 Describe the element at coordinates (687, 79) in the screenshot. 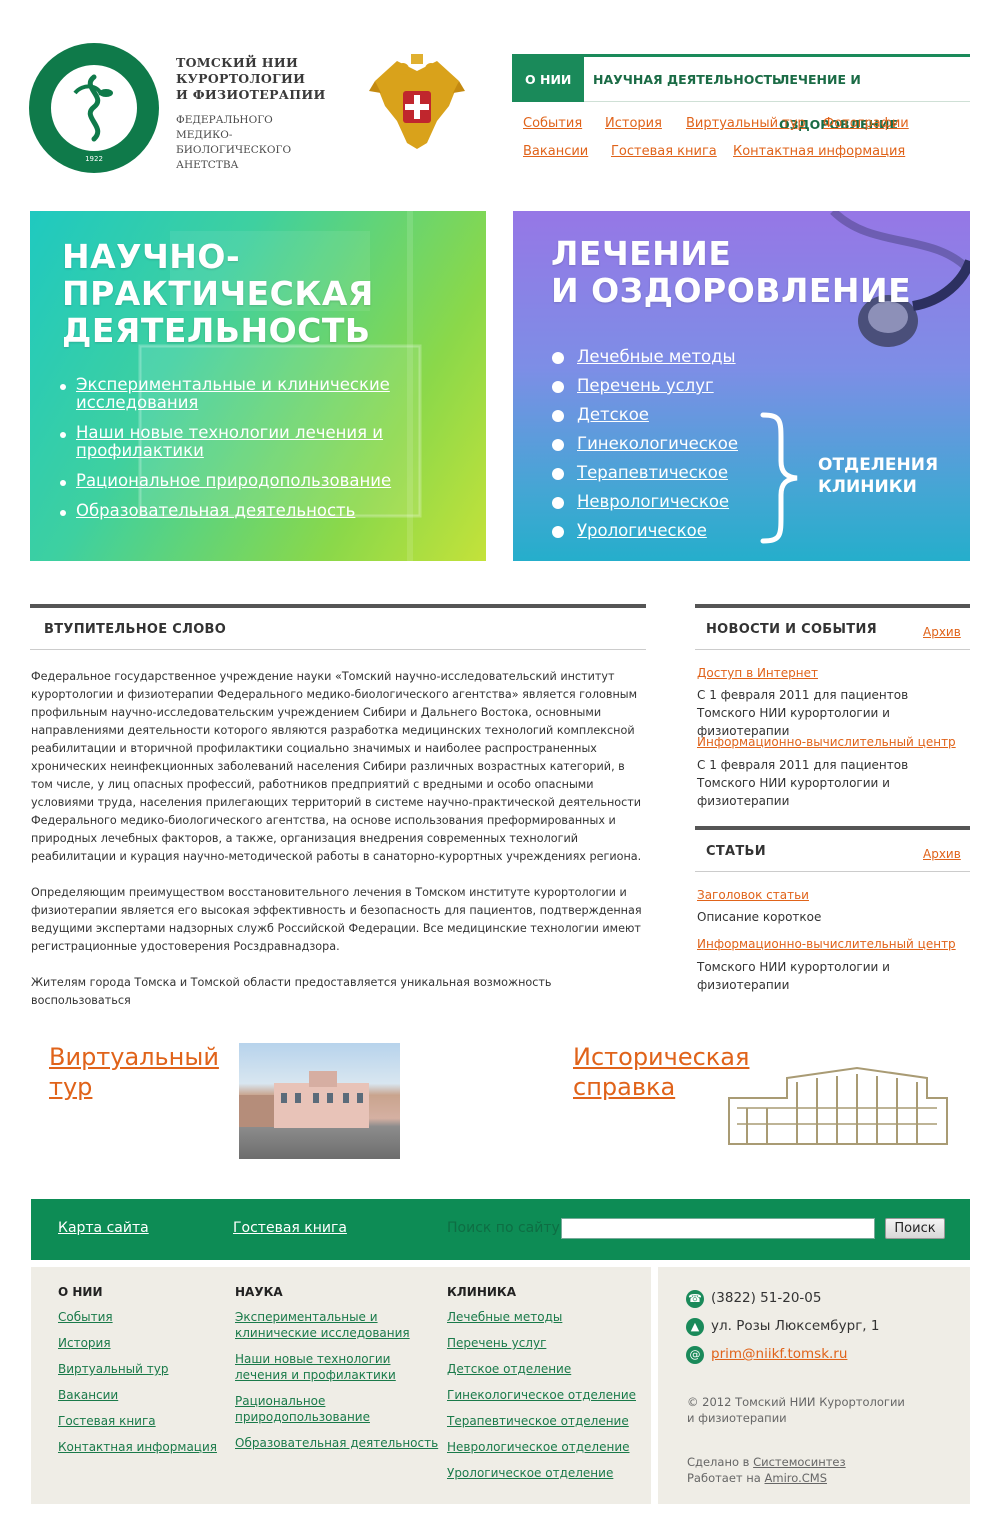

I see `nav-science: НАУЧНАЯ ДЕЯТЕЛЬНОСТЬ` at that location.